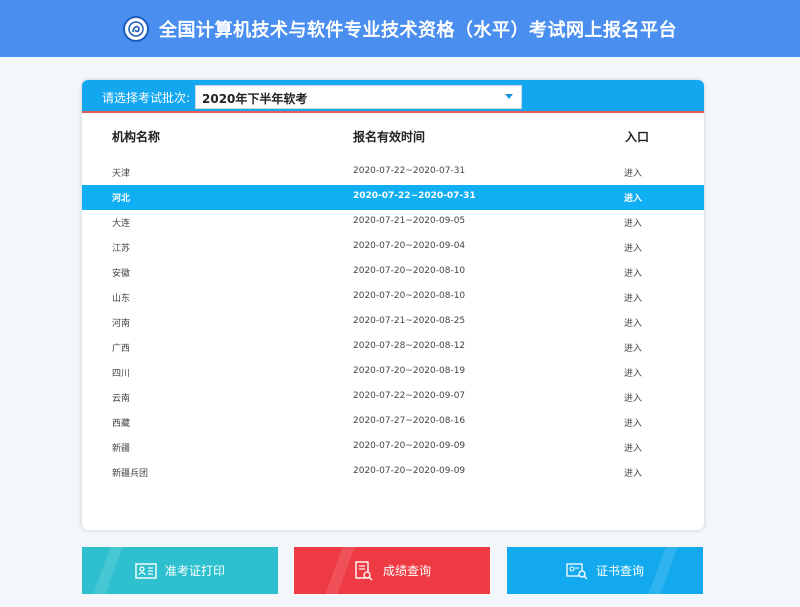  I want to click on admission-ticket-print-button: 准考证打印, so click(180, 570).